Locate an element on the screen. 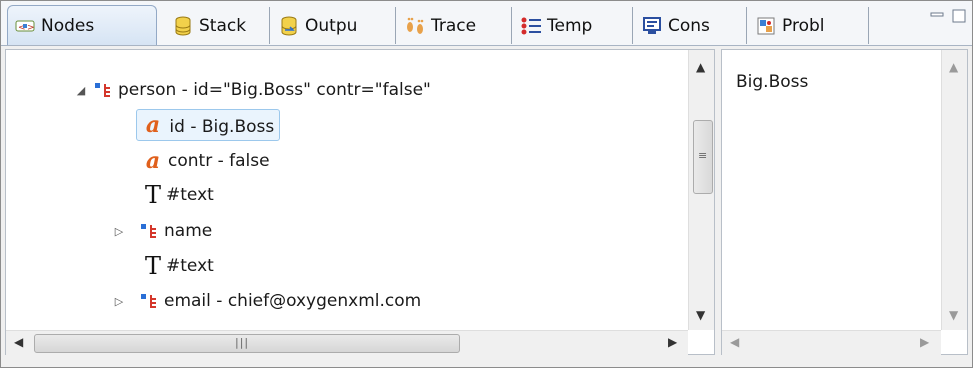 Image resolution: width=973 pixels, height=368 pixels. tree-row-text: person - id="Big.Boss" contr="false" is located at coordinates (274, 90).